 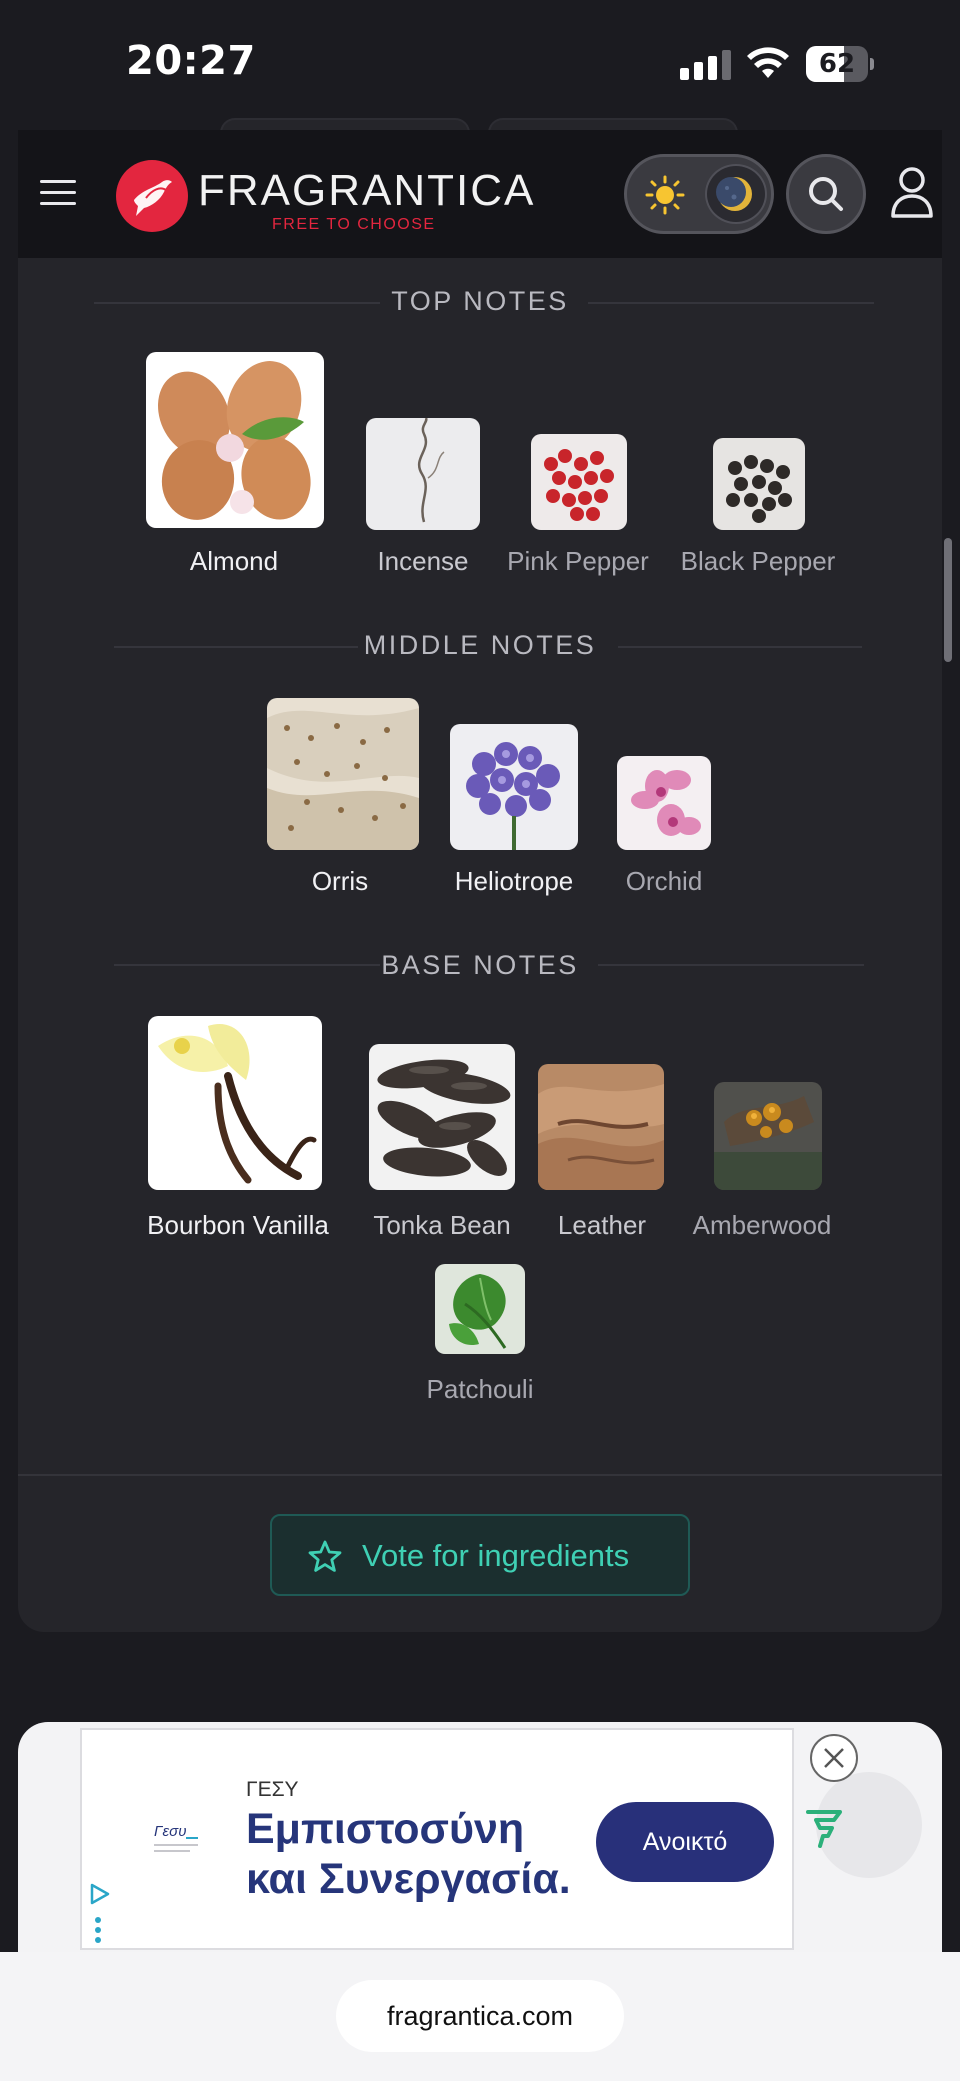 I want to click on ad-close-button, so click(x=834, y=1758).